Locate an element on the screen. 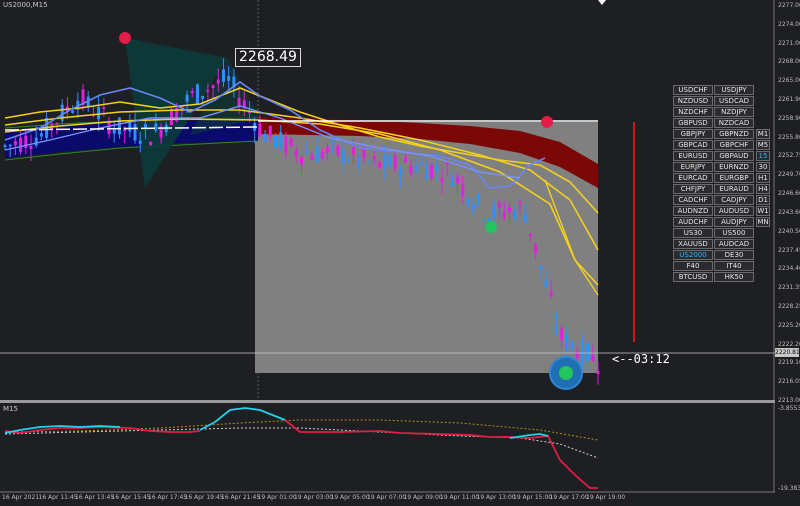 This screenshot has height=506, width=800. timeframe-button-h4: H4 is located at coordinates (763, 189).